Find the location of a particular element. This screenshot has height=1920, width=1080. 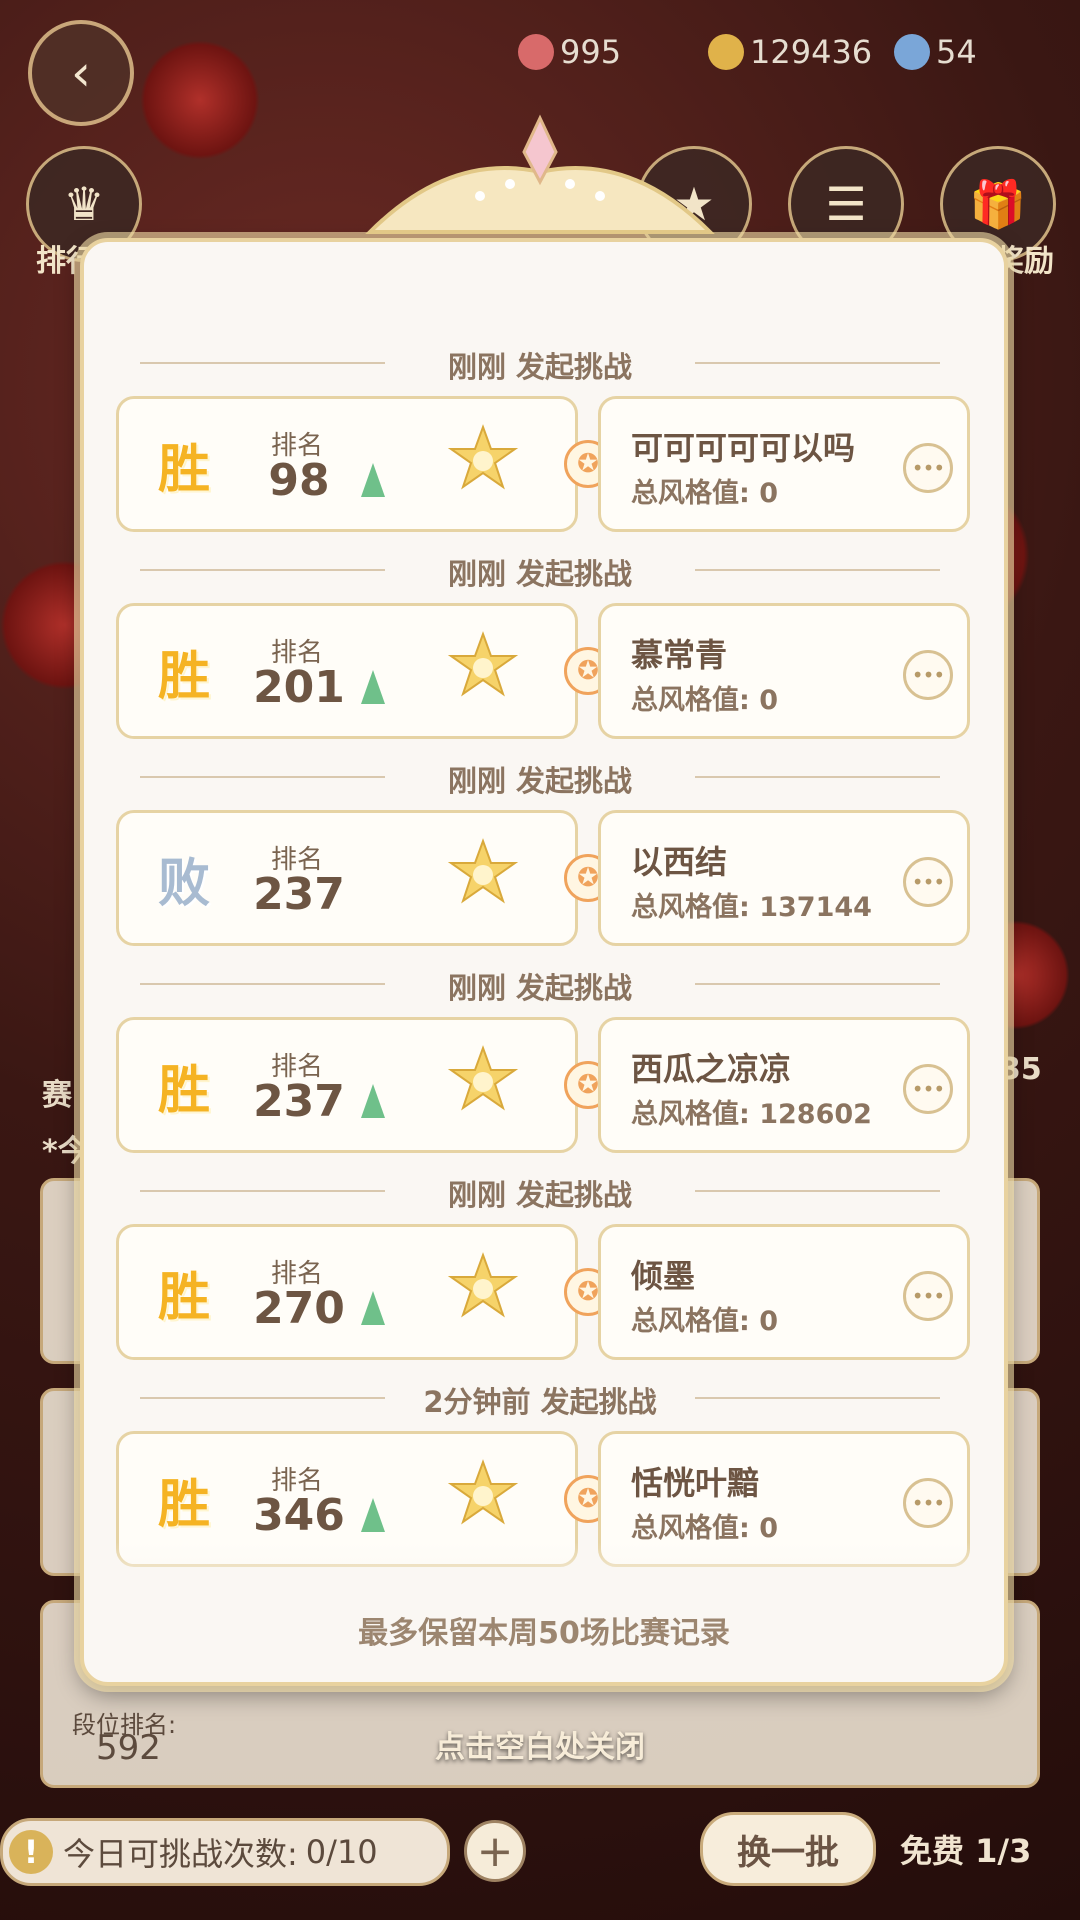

gem-count: 995 is located at coordinates (591, 52).